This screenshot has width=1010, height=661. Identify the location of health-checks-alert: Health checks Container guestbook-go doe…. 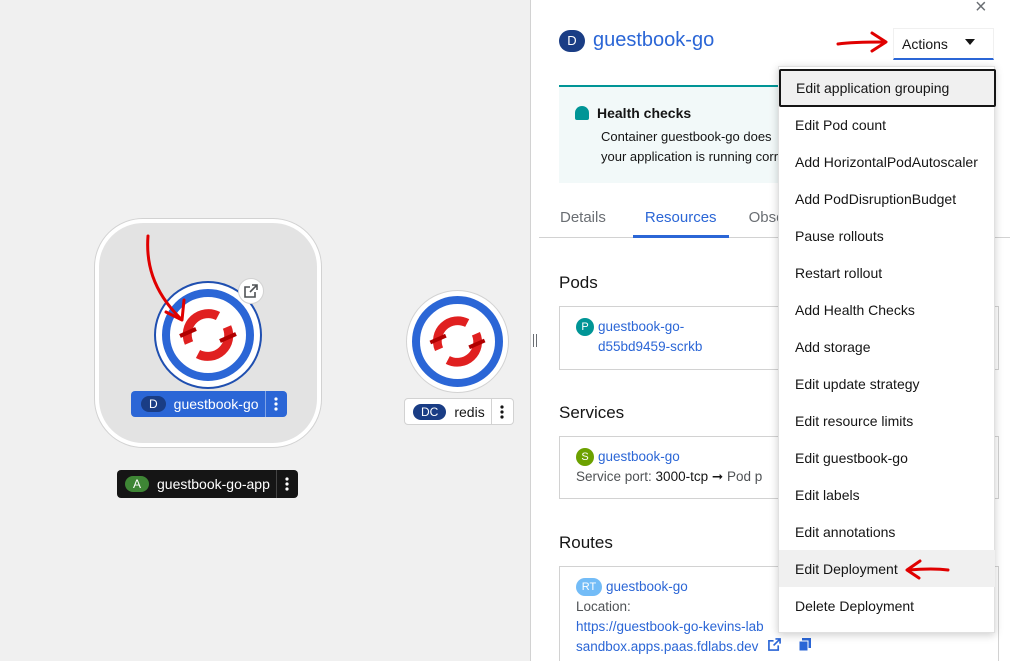
(679, 134).